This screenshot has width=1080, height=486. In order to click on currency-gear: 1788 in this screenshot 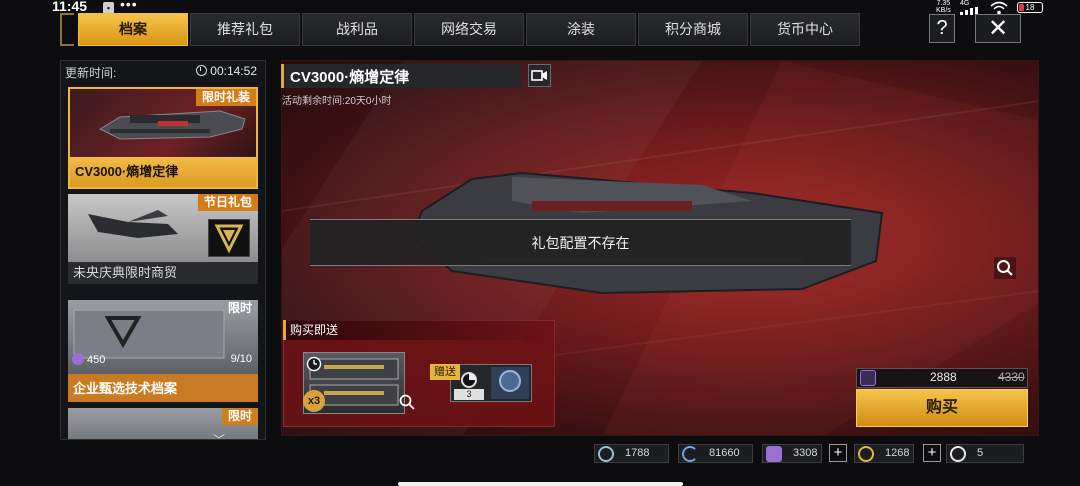, I will do `click(631, 453)`.